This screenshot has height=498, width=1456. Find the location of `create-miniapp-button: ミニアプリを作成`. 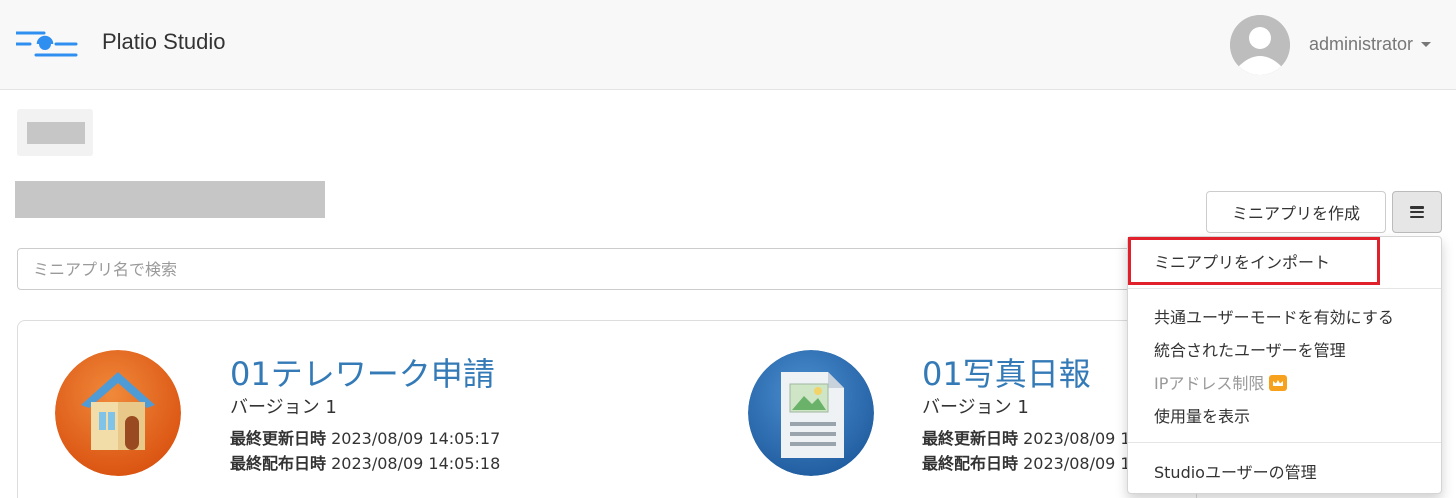

create-miniapp-button: ミニアプリを作成 is located at coordinates (1296, 212).